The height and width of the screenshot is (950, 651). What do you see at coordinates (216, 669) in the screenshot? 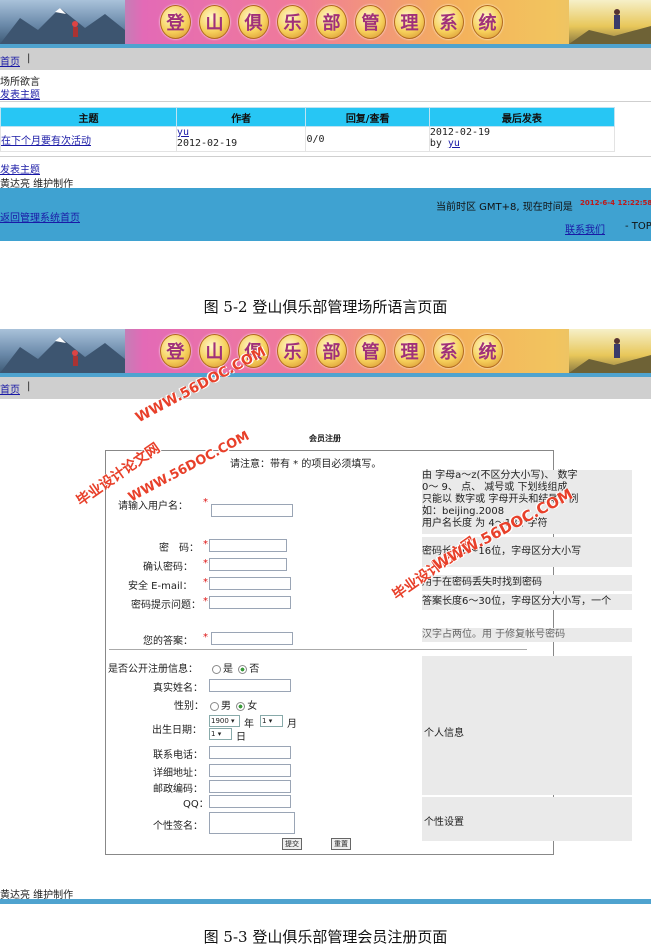
I see `public-yes-radio` at bounding box center [216, 669].